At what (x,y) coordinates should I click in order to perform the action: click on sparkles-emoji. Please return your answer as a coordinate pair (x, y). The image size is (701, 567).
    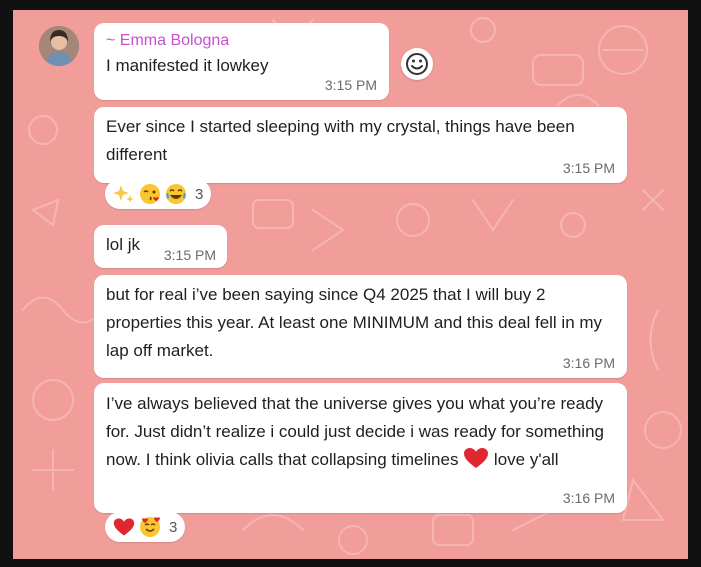
    Looking at the image, I should click on (123, 194).